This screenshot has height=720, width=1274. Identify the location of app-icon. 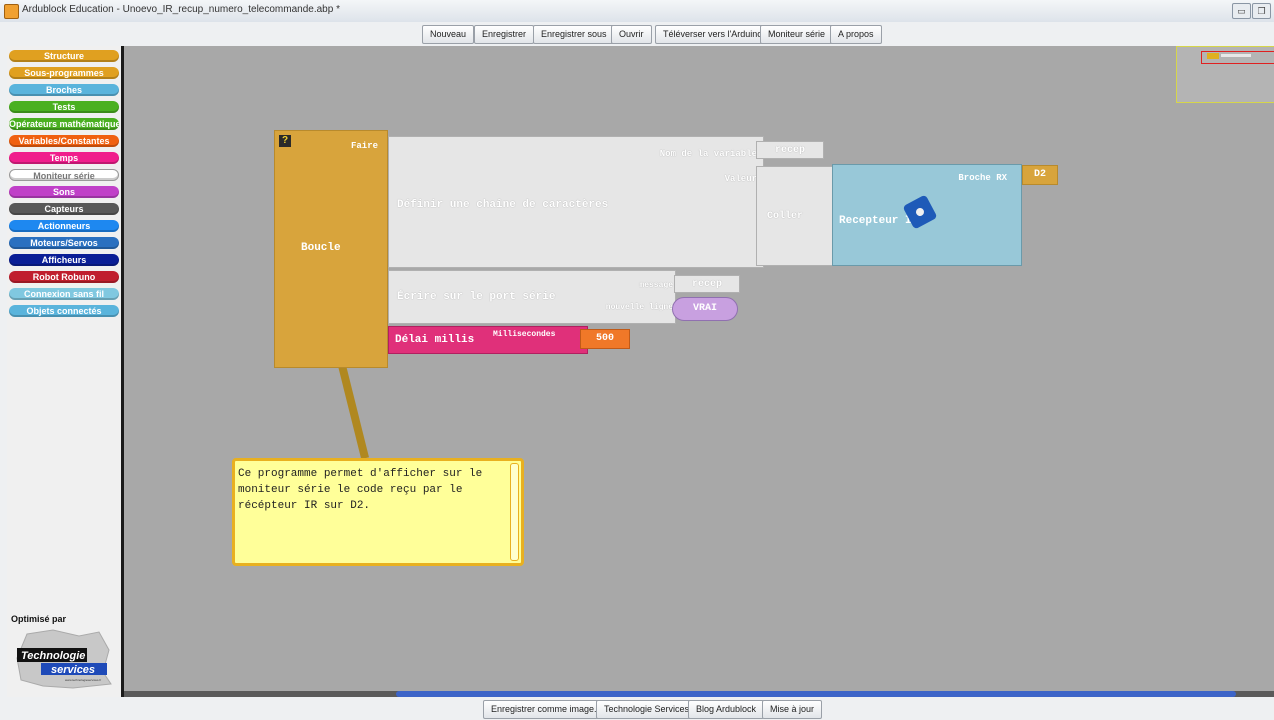
(11, 11).